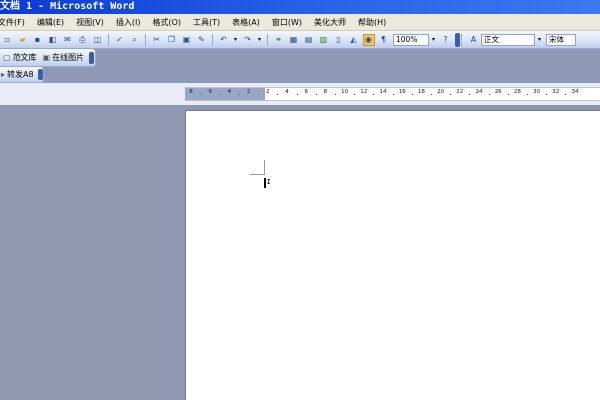 This screenshot has width=600, height=400. Describe the element at coordinates (457, 39) in the screenshot. I see `toolbar-options-icon` at that location.